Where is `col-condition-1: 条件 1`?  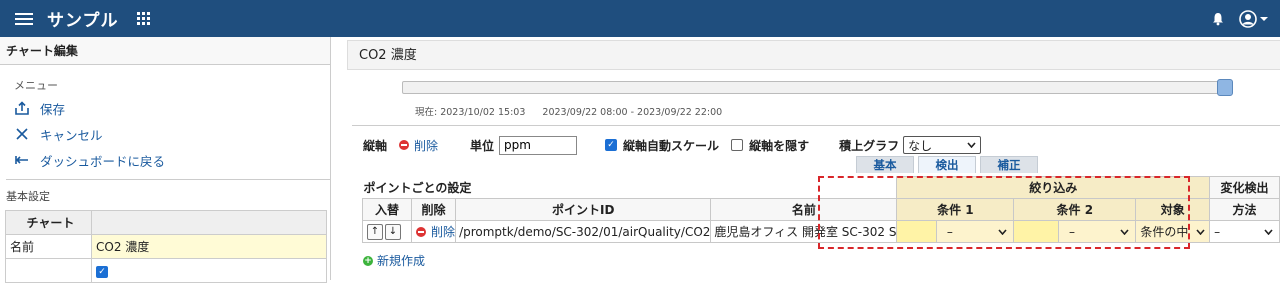 col-condition-1: 条件 1 is located at coordinates (955, 209).